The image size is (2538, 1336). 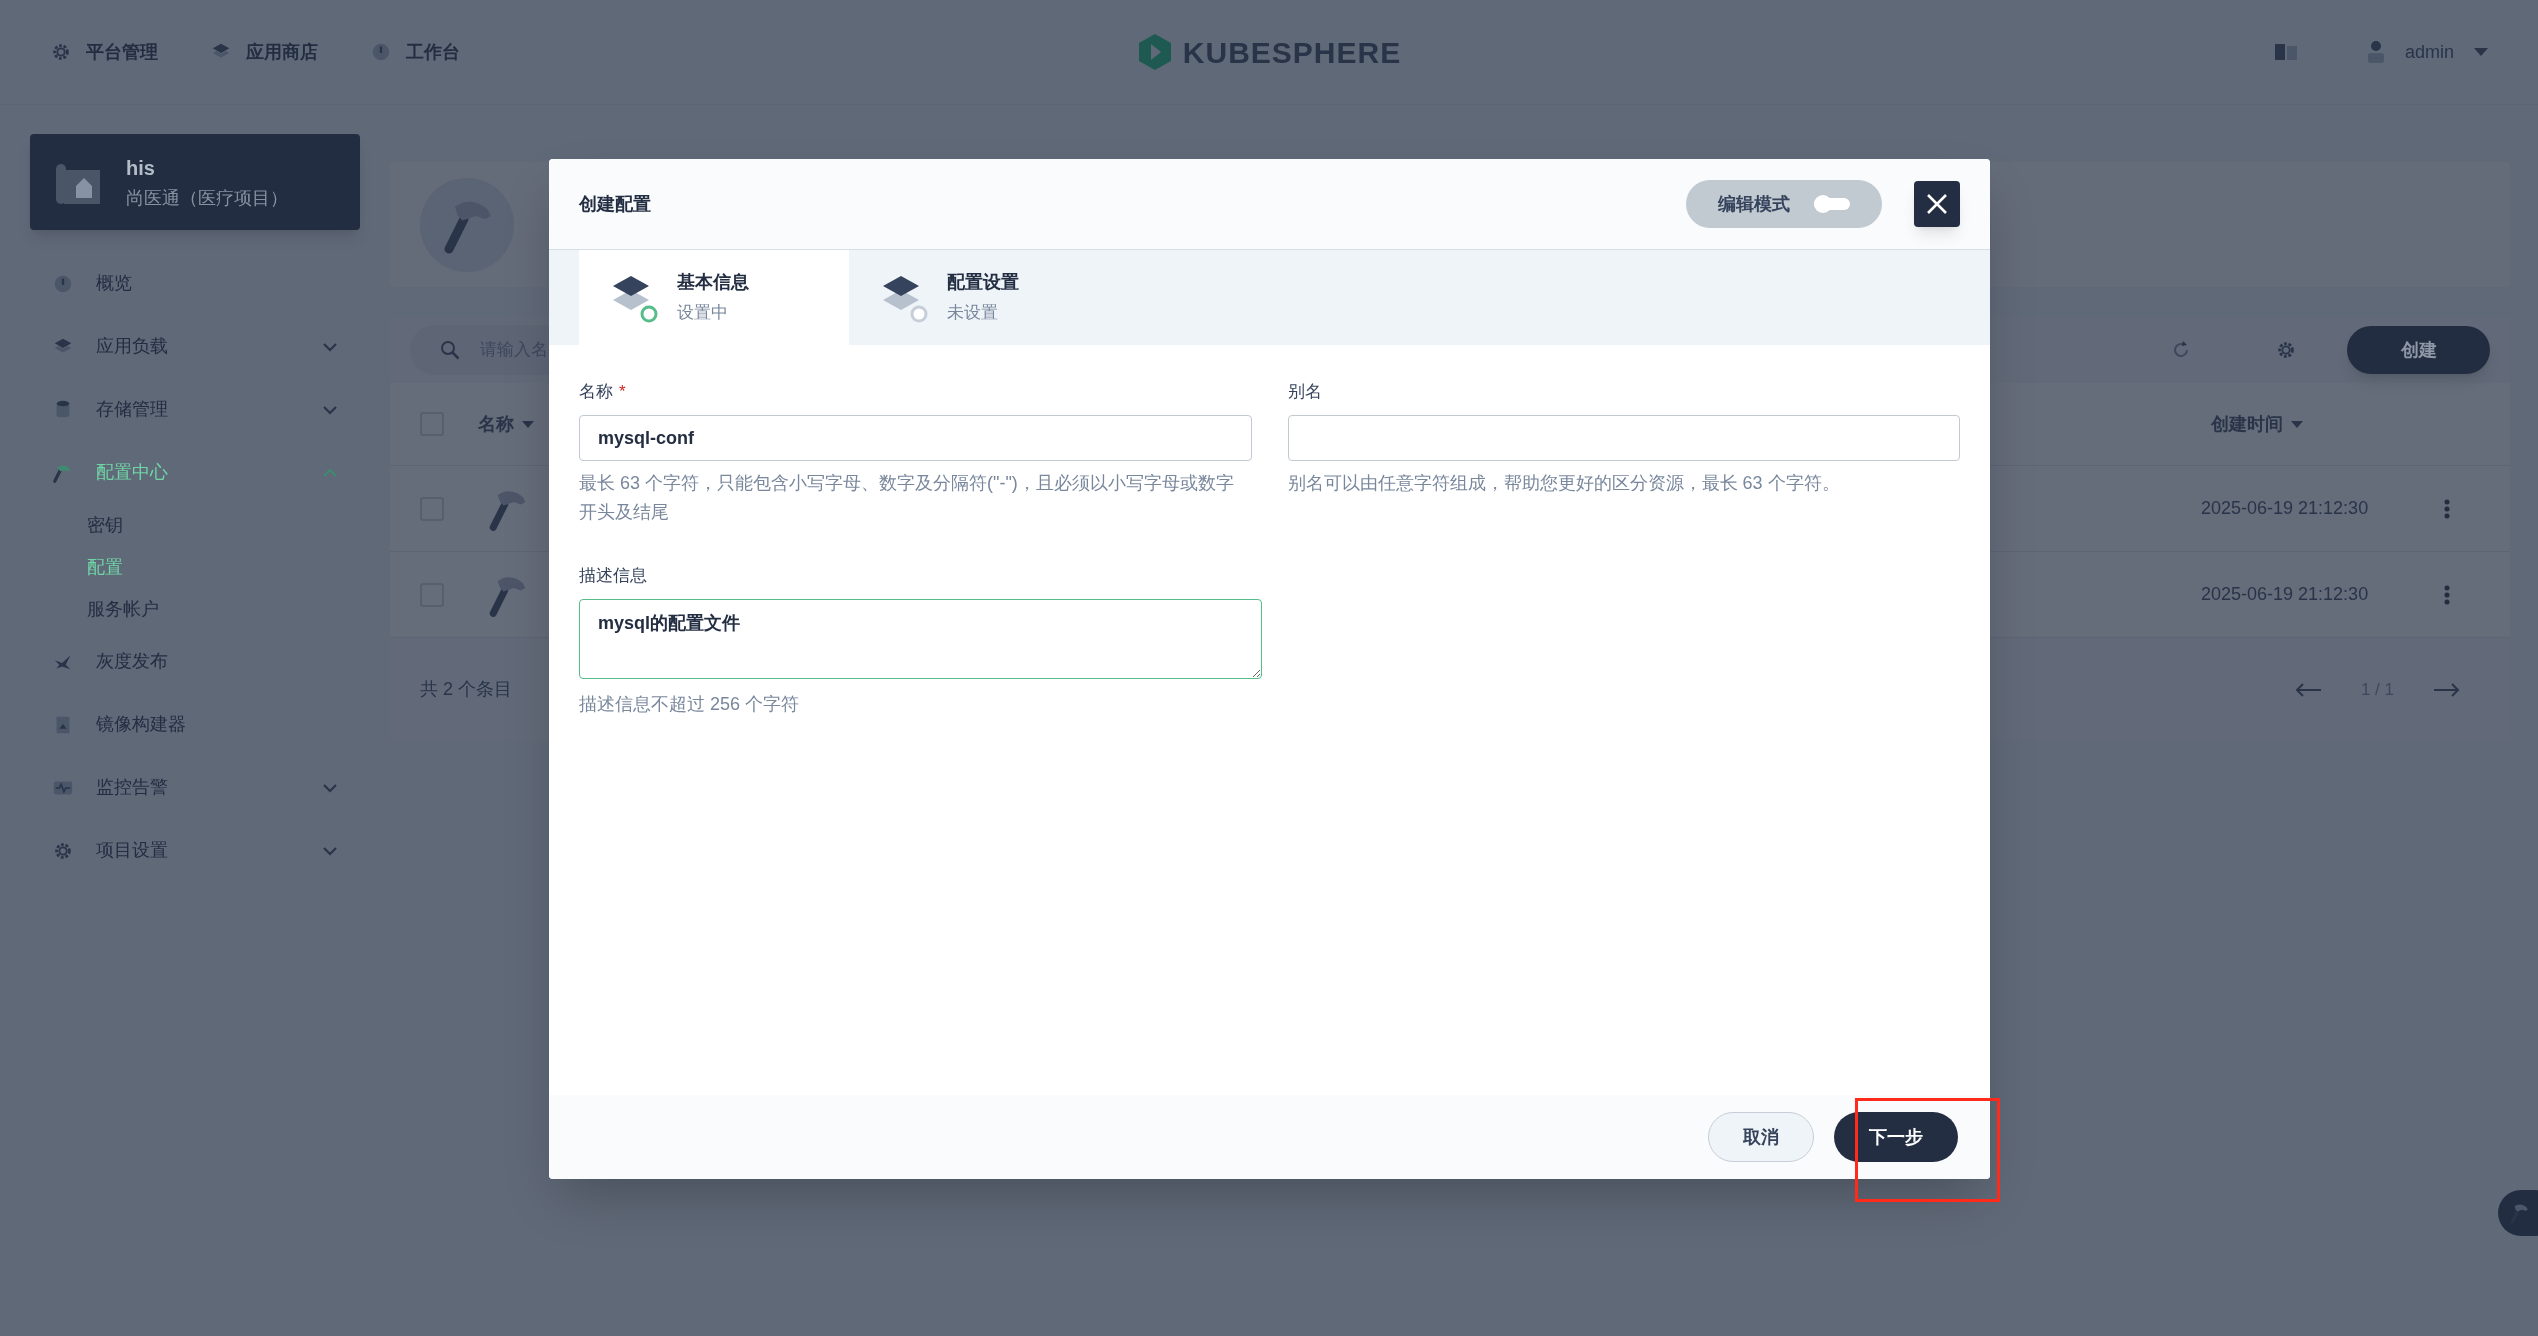 I want to click on chevron-up-icon, so click(x=330, y=472).